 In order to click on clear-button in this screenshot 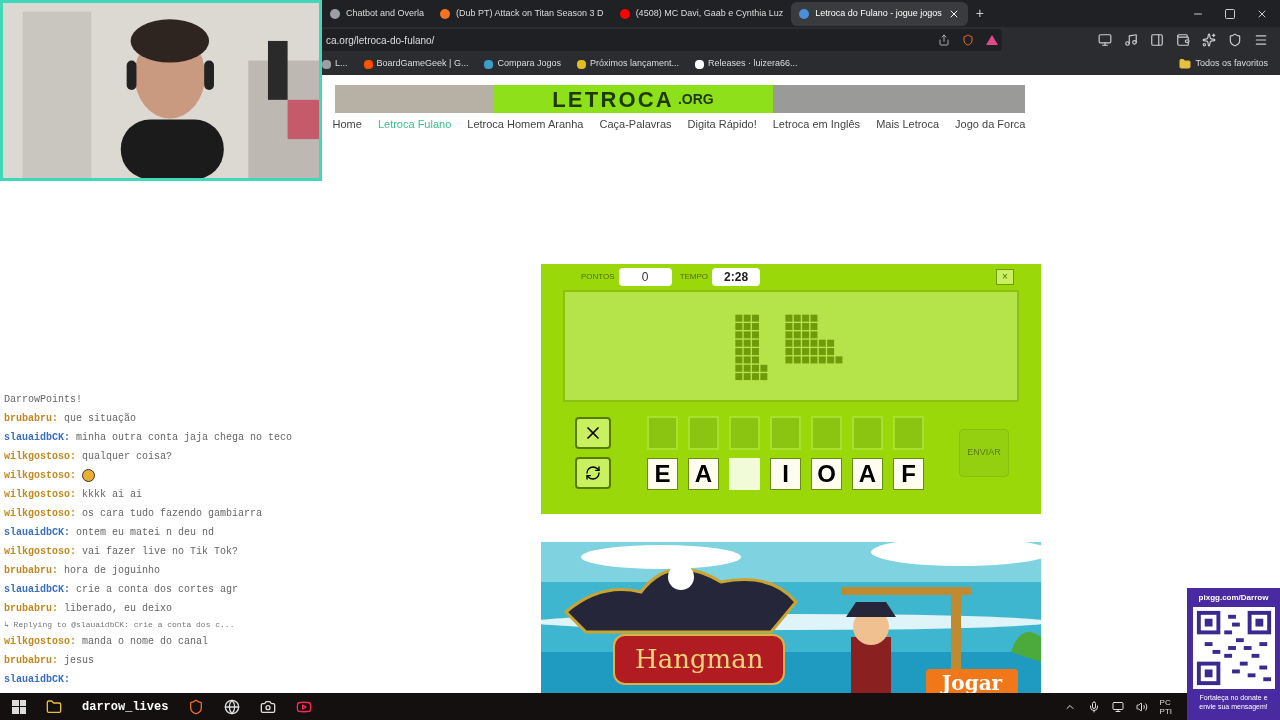, I will do `click(593, 433)`.